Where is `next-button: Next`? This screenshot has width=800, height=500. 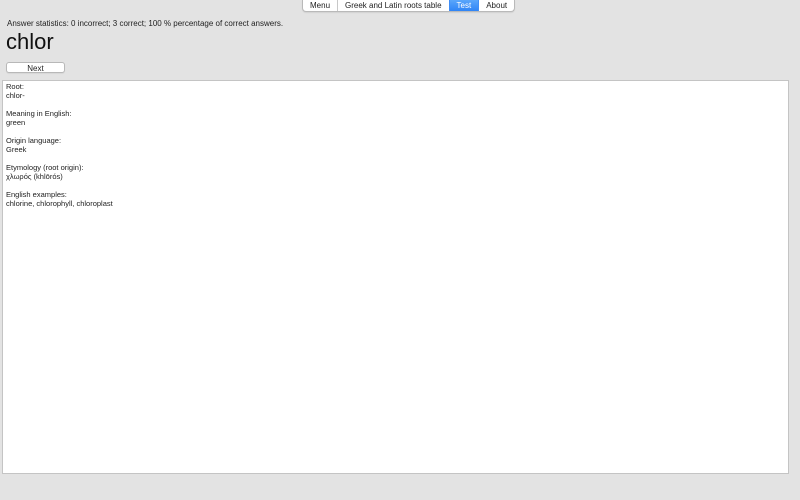 next-button: Next is located at coordinates (35, 67).